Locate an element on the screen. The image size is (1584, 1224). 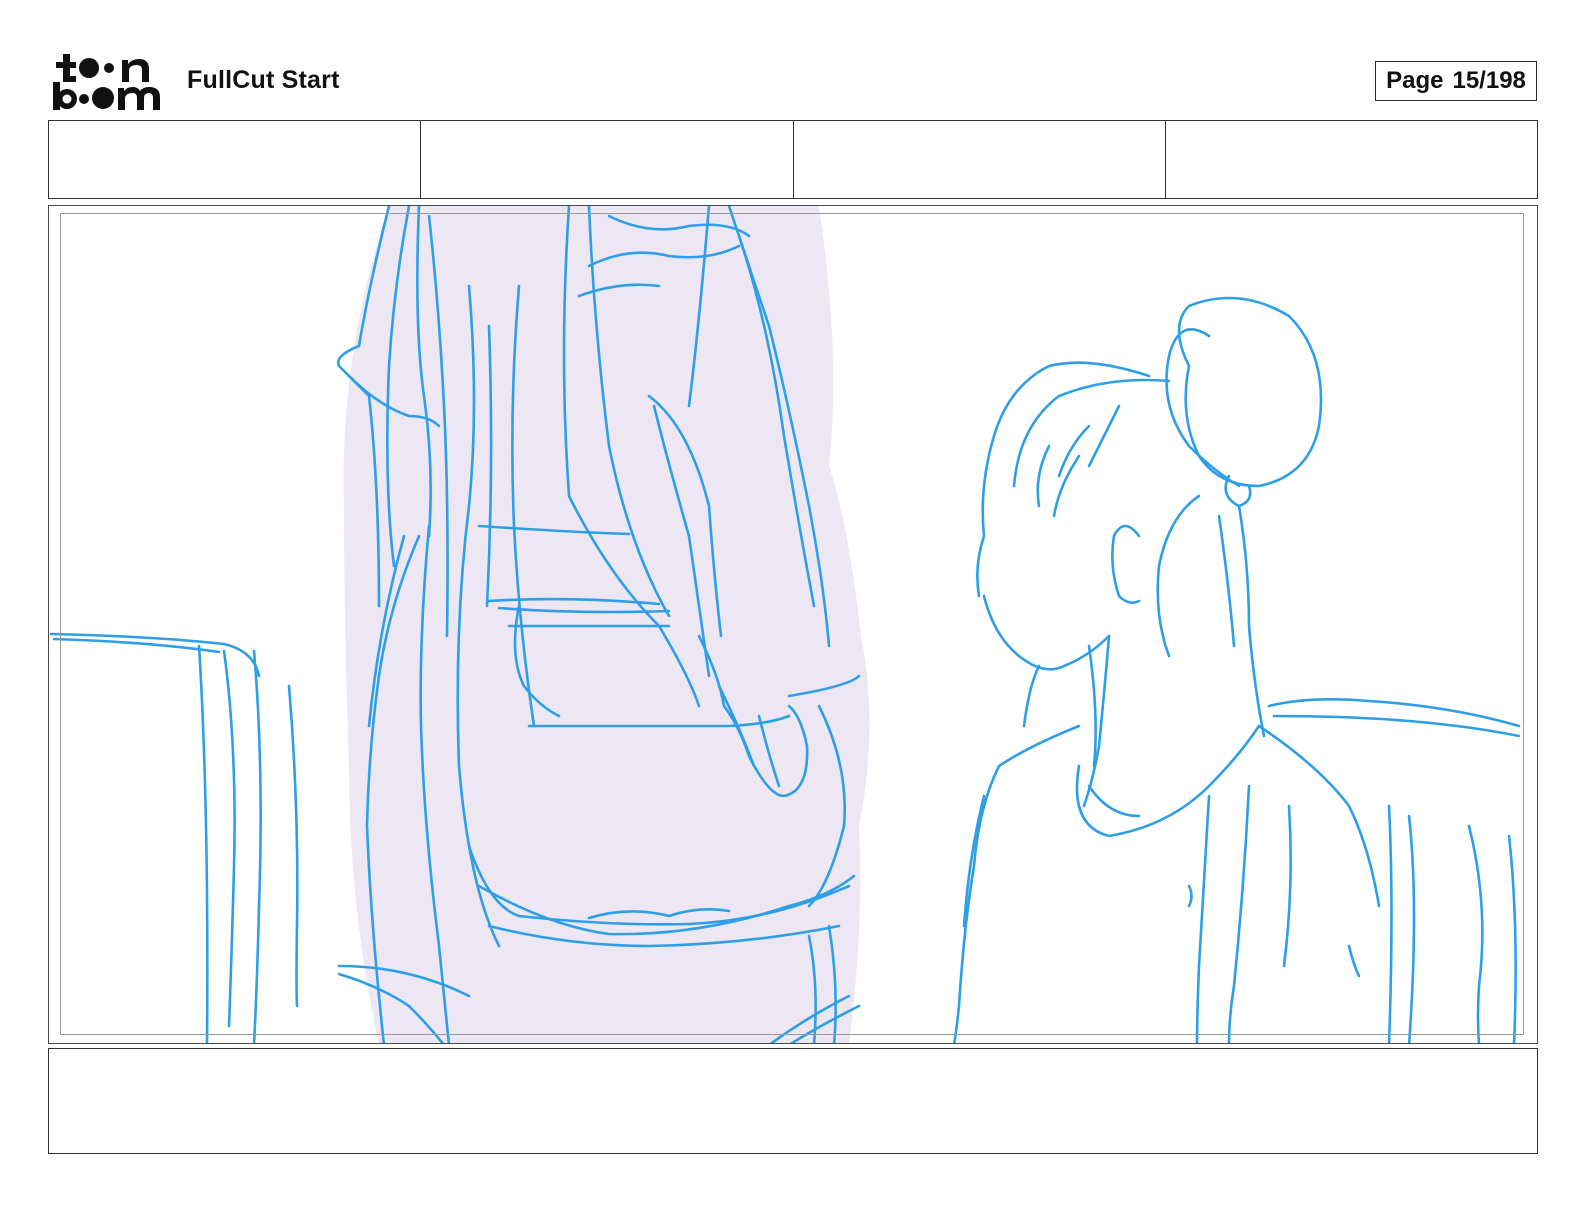
page-indicator: Page 15/198 is located at coordinates (1456, 81).